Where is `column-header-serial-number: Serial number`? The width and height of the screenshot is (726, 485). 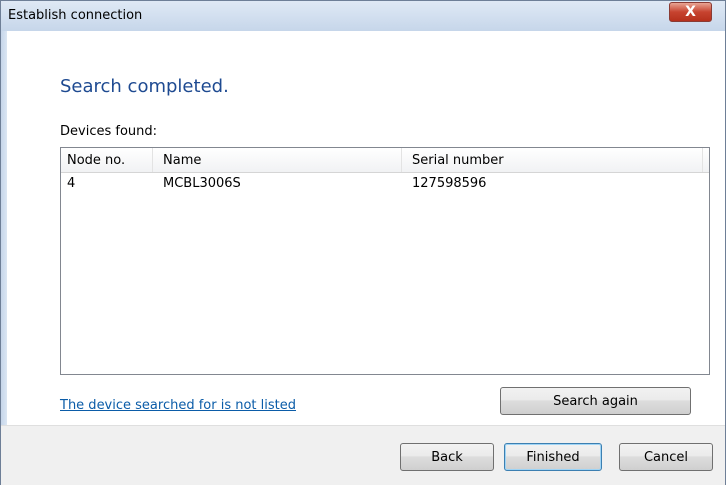
column-header-serial-number: Serial number is located at coordinates (458, 160).